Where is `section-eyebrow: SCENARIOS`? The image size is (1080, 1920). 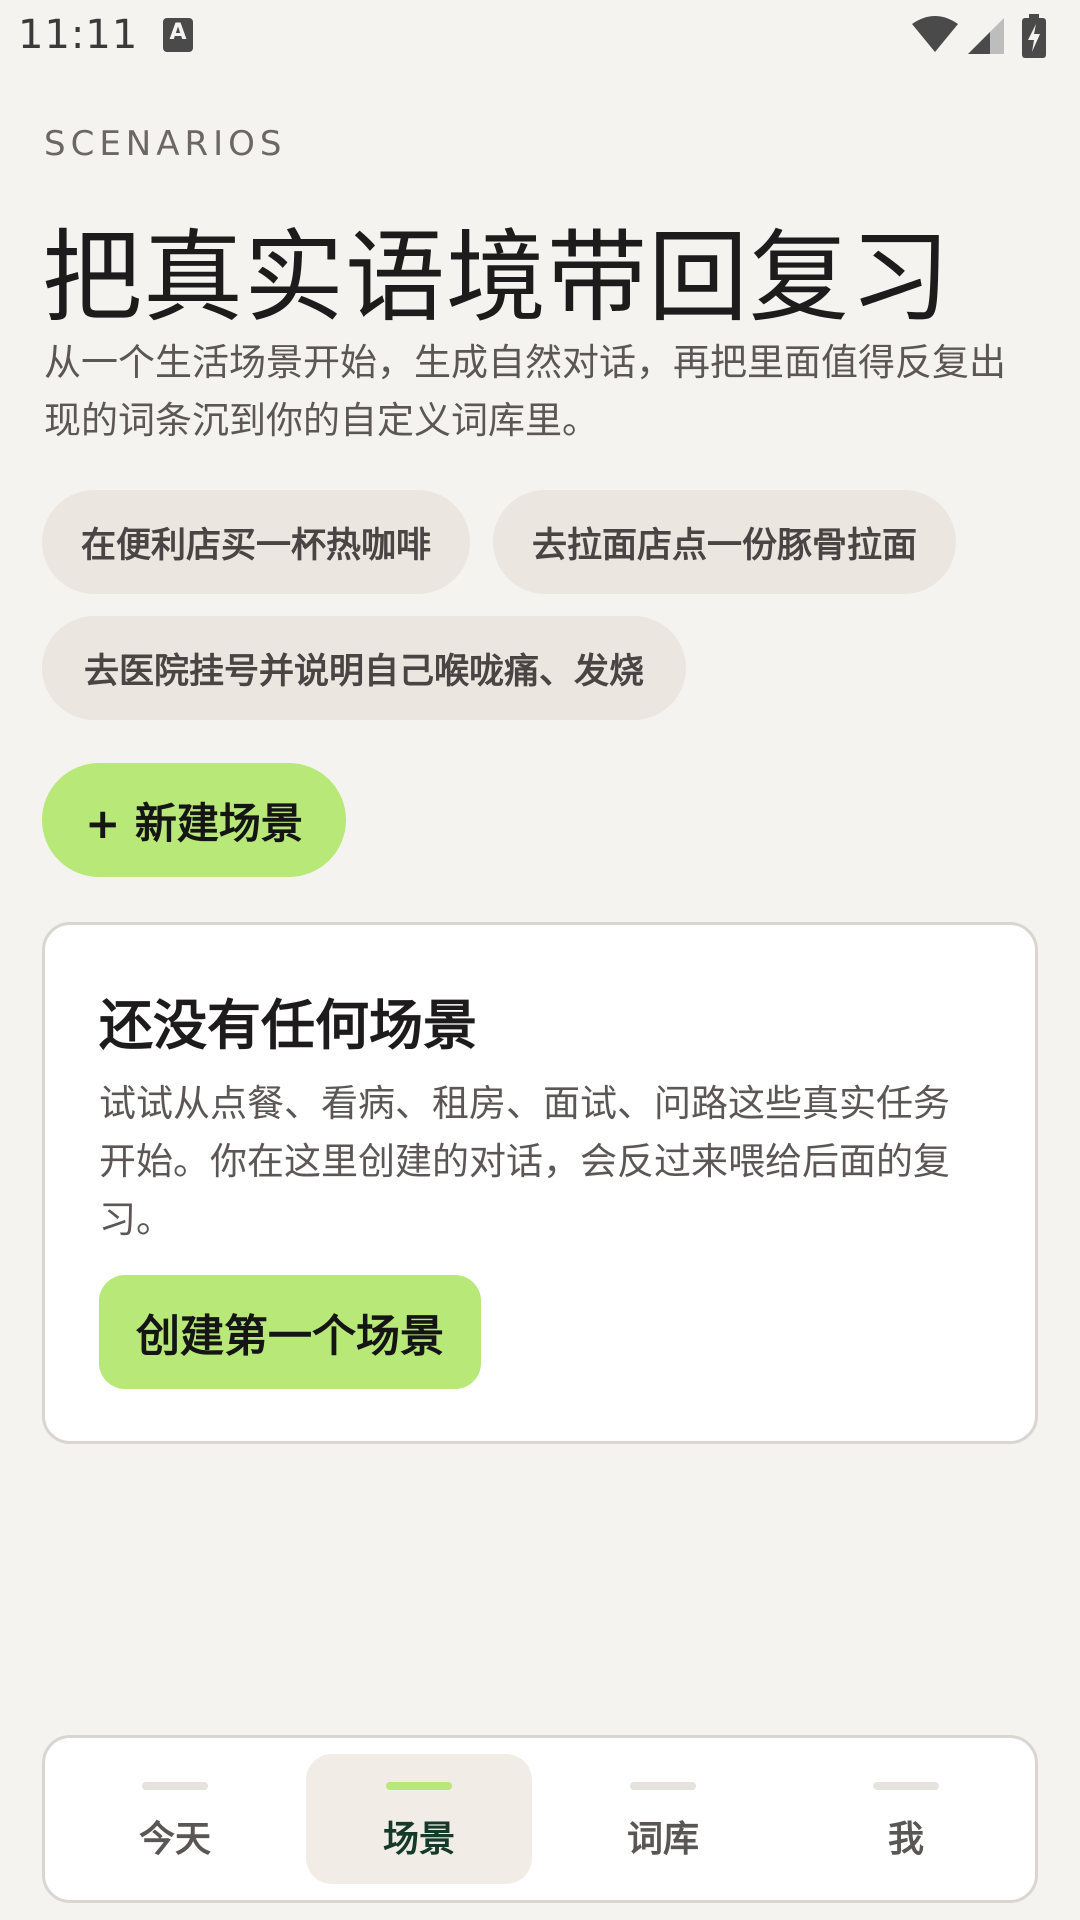 section-eyebrow: SCENARIOS is located at coordinates (165, 144).